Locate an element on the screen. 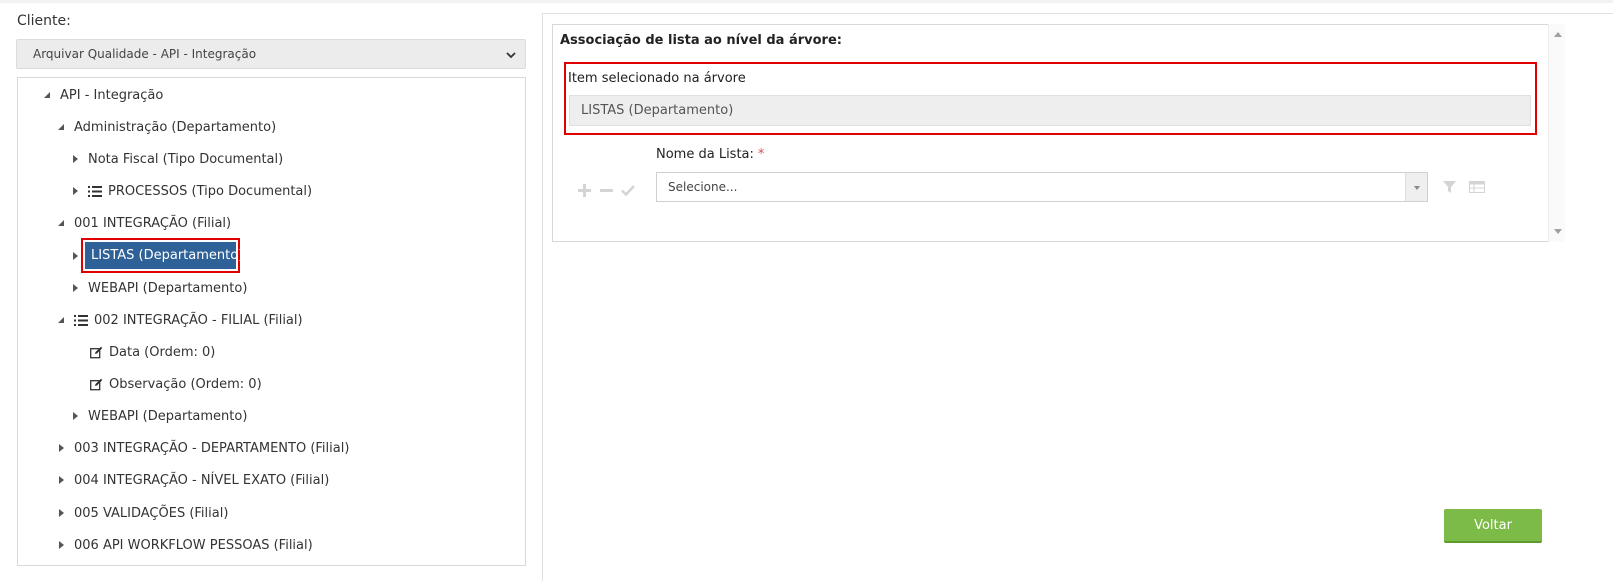 This screenshot has width=1613, height=581. selected-node-highlight: LISTAS (Departamento) is located at coordinates (162, 255).